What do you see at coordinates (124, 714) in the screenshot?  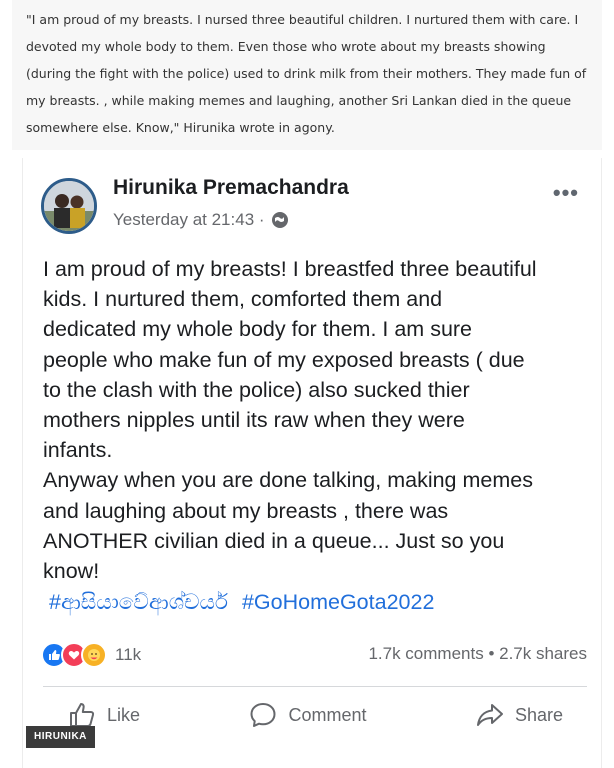 I see `like-label: Like` at bounding box center [124, 714].